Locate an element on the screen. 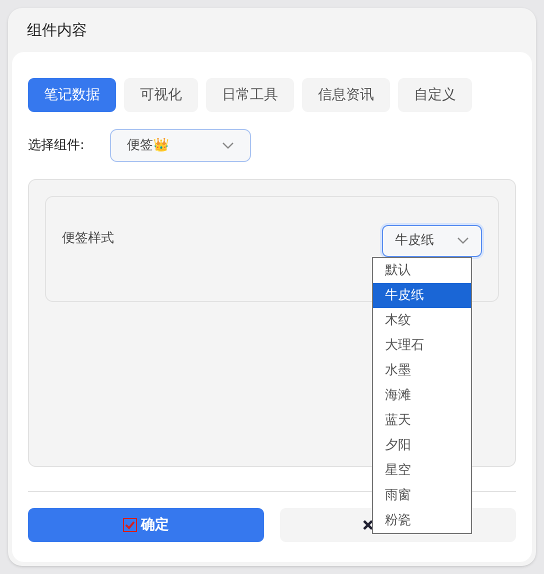 The width and height of the screenshot is (544, 574). select-label: 选择组件: is located at coordinates (57, 145).